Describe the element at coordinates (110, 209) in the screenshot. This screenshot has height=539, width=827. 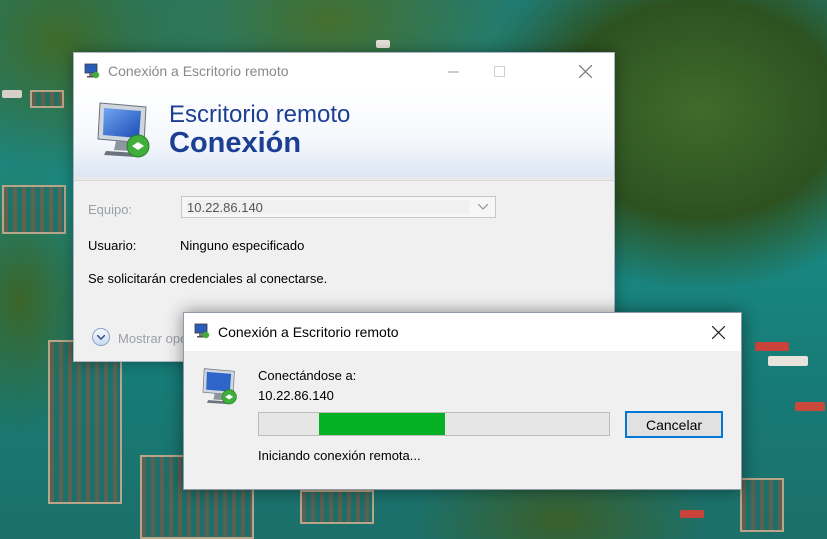
I see `computer-label: Equipo:` at that location.